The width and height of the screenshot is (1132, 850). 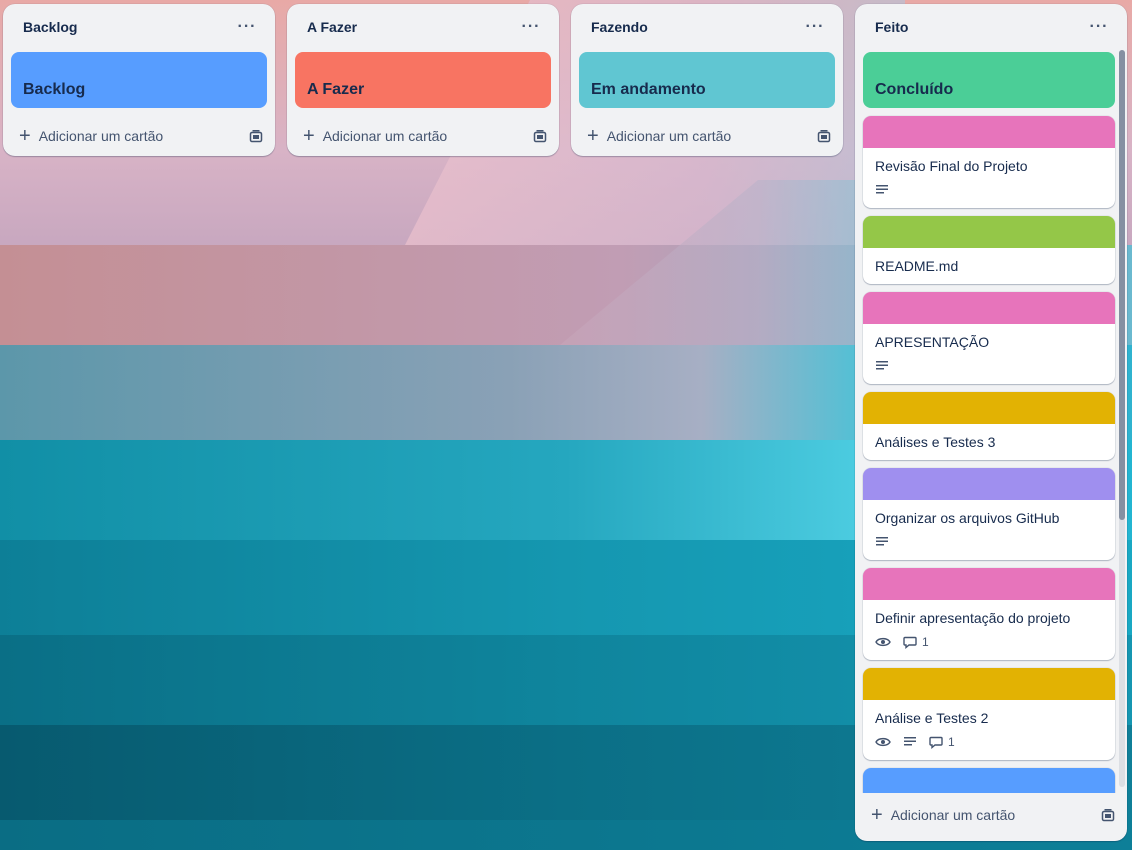 I want to click on card-title: Organizar os arquivos GitHub, so click(x=967, y=518).